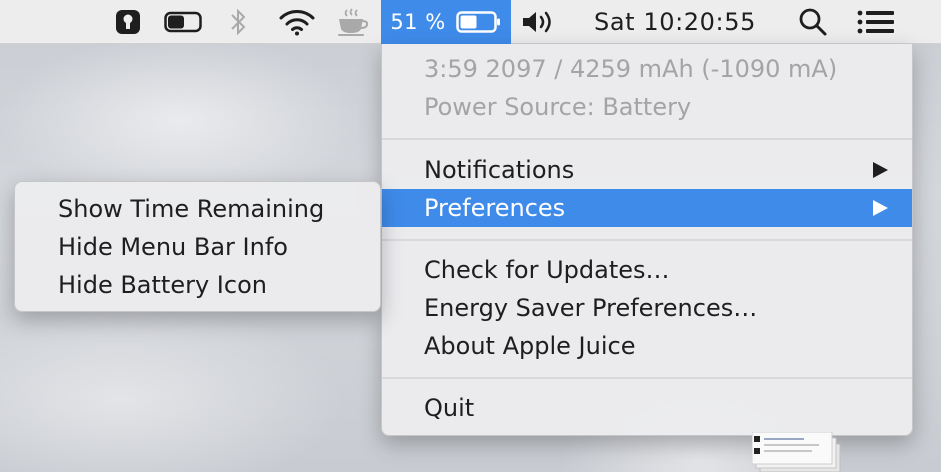  Describe the element at coordinates (631, 69) in the screenshot. I see `battery-info-line: 3:59 2097 / 4259 mAh (-1090 mA)` at that location.